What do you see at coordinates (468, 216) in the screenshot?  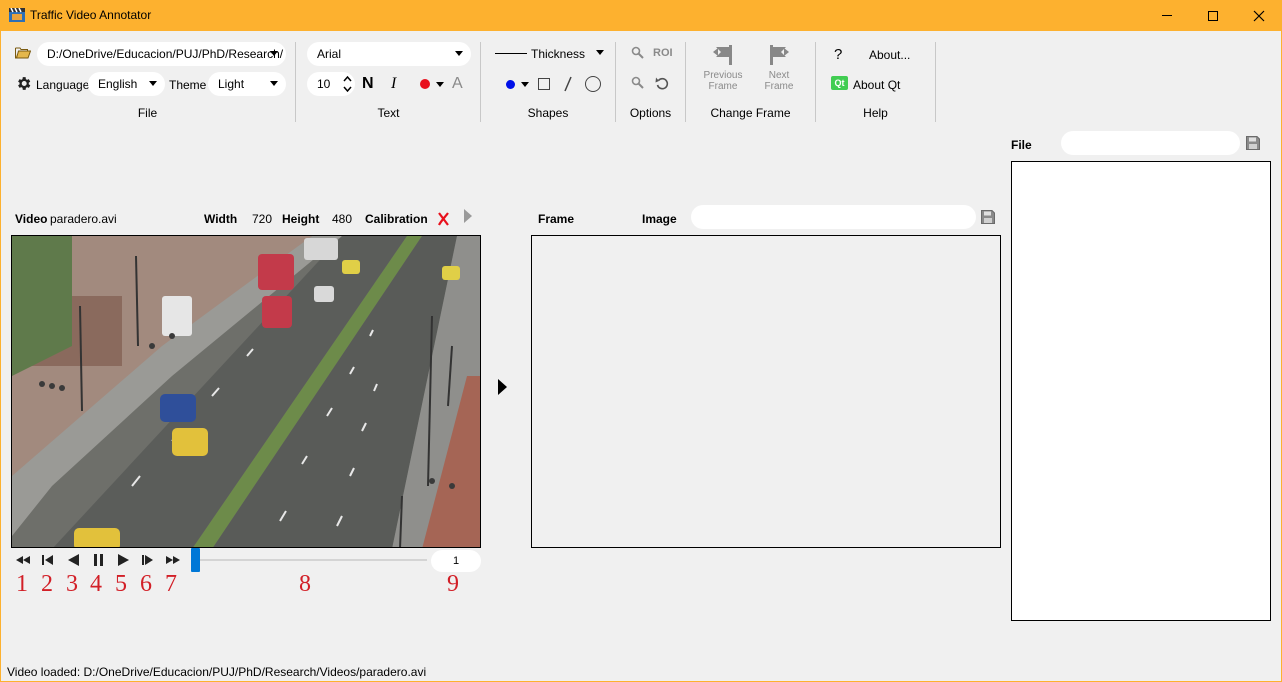 I see `calibration-play-icon` at bounding box center [468, 216].